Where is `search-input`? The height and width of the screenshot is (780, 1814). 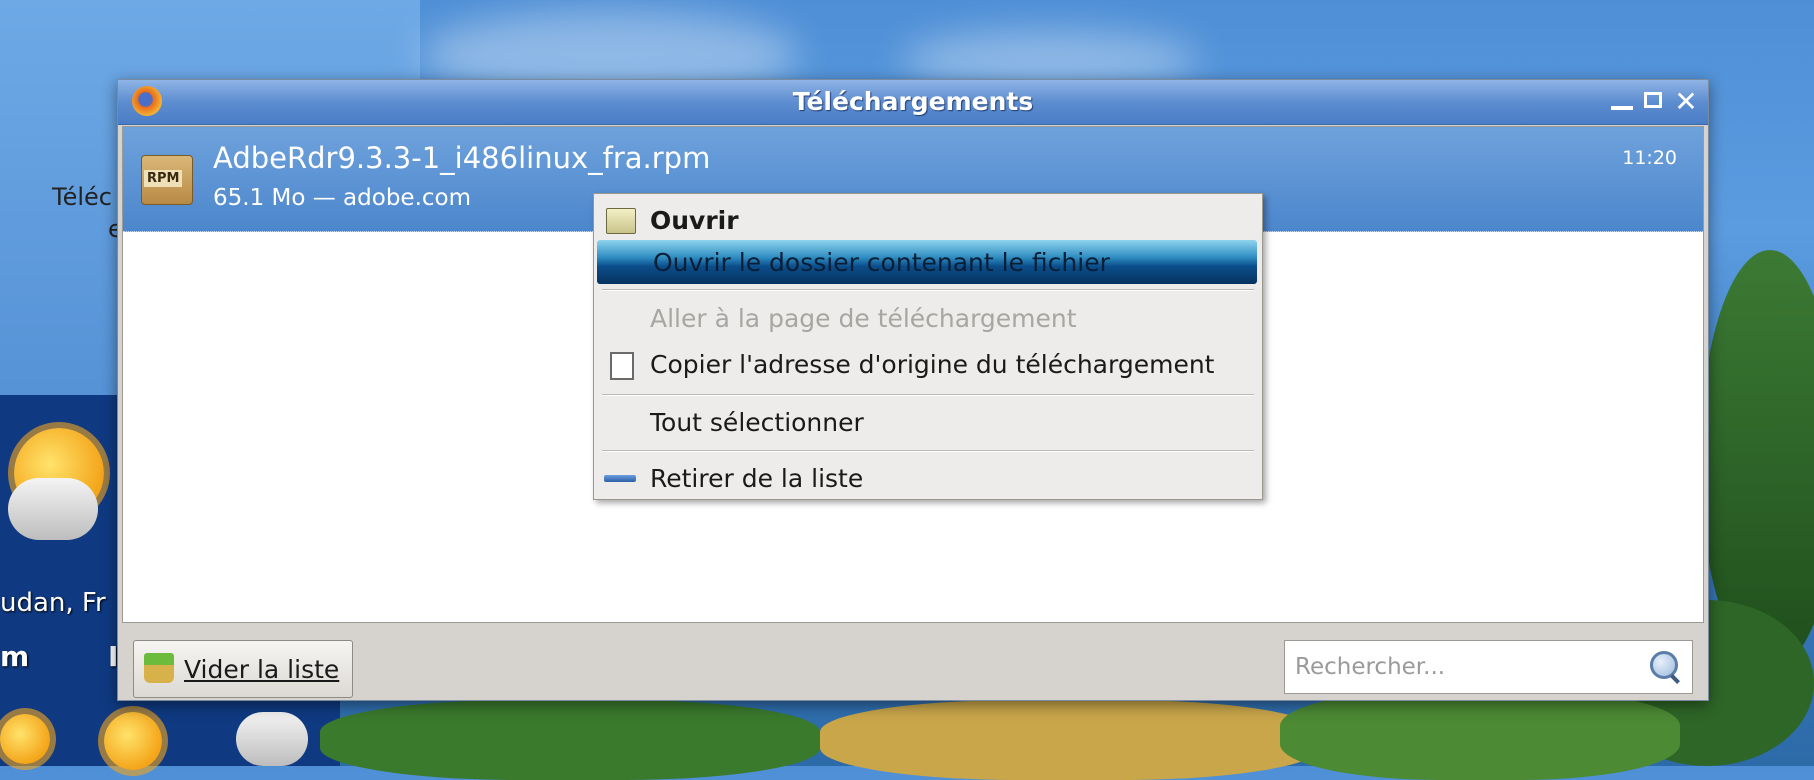 search-input is located at coordinates (1465, 667).